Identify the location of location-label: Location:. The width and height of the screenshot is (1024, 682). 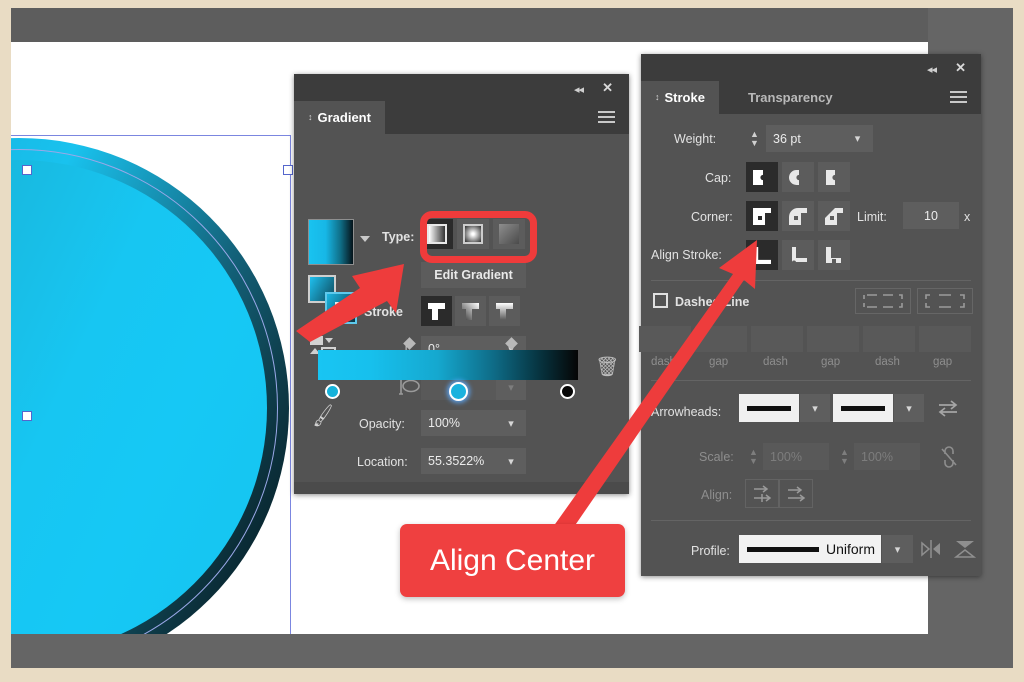
(382, 462).